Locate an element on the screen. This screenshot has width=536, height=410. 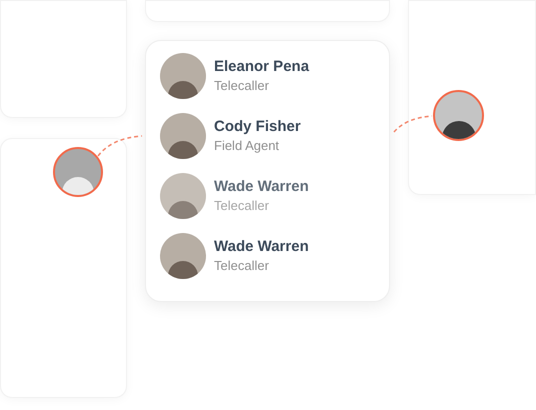
contact-row: Cody Fisher Field Agent is located at coordinates (267, 136).